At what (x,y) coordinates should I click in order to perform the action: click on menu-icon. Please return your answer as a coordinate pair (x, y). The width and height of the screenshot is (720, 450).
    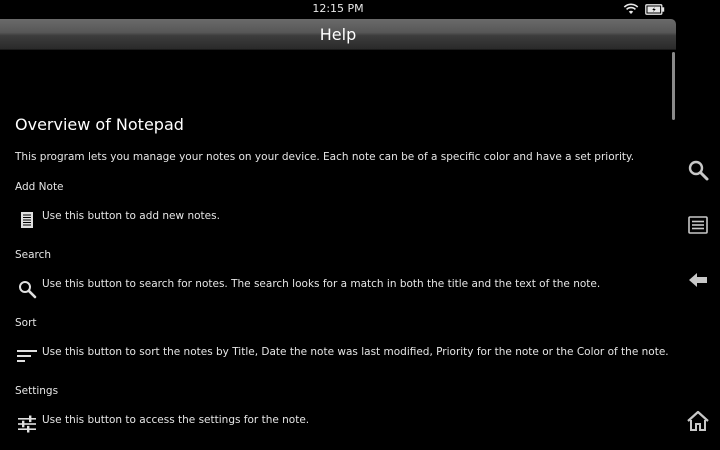
    Looking at the image, I should click on (698, 225).